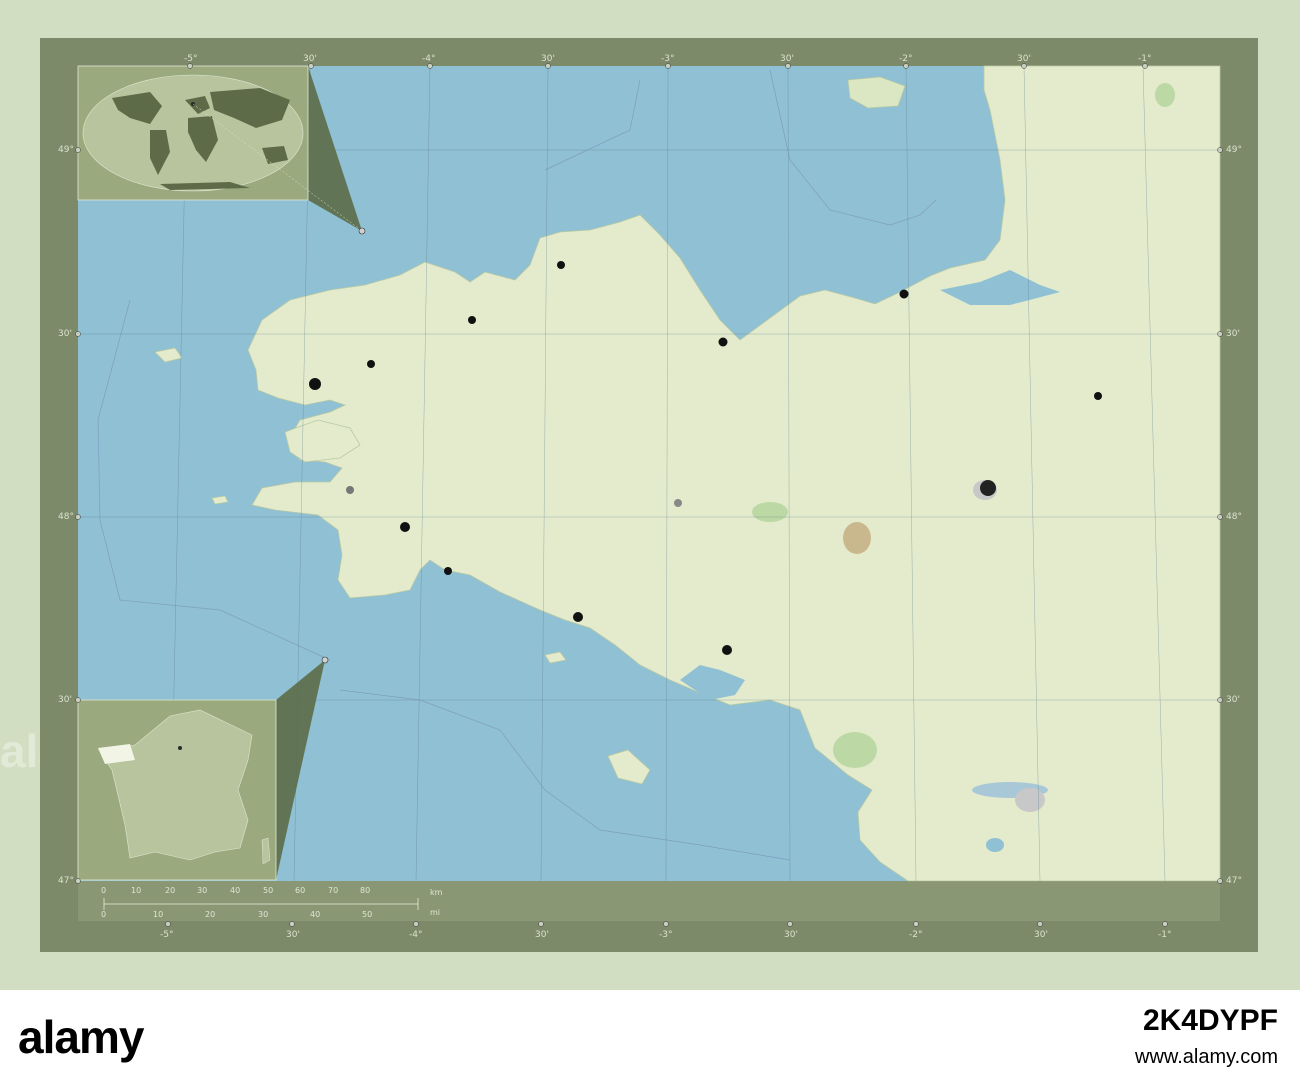 The width and height of the screenshot is (1300, 1084). Describe the element at coordinates (365, 890) in the screenshot. I see `scale-km-value: 80` at that location.